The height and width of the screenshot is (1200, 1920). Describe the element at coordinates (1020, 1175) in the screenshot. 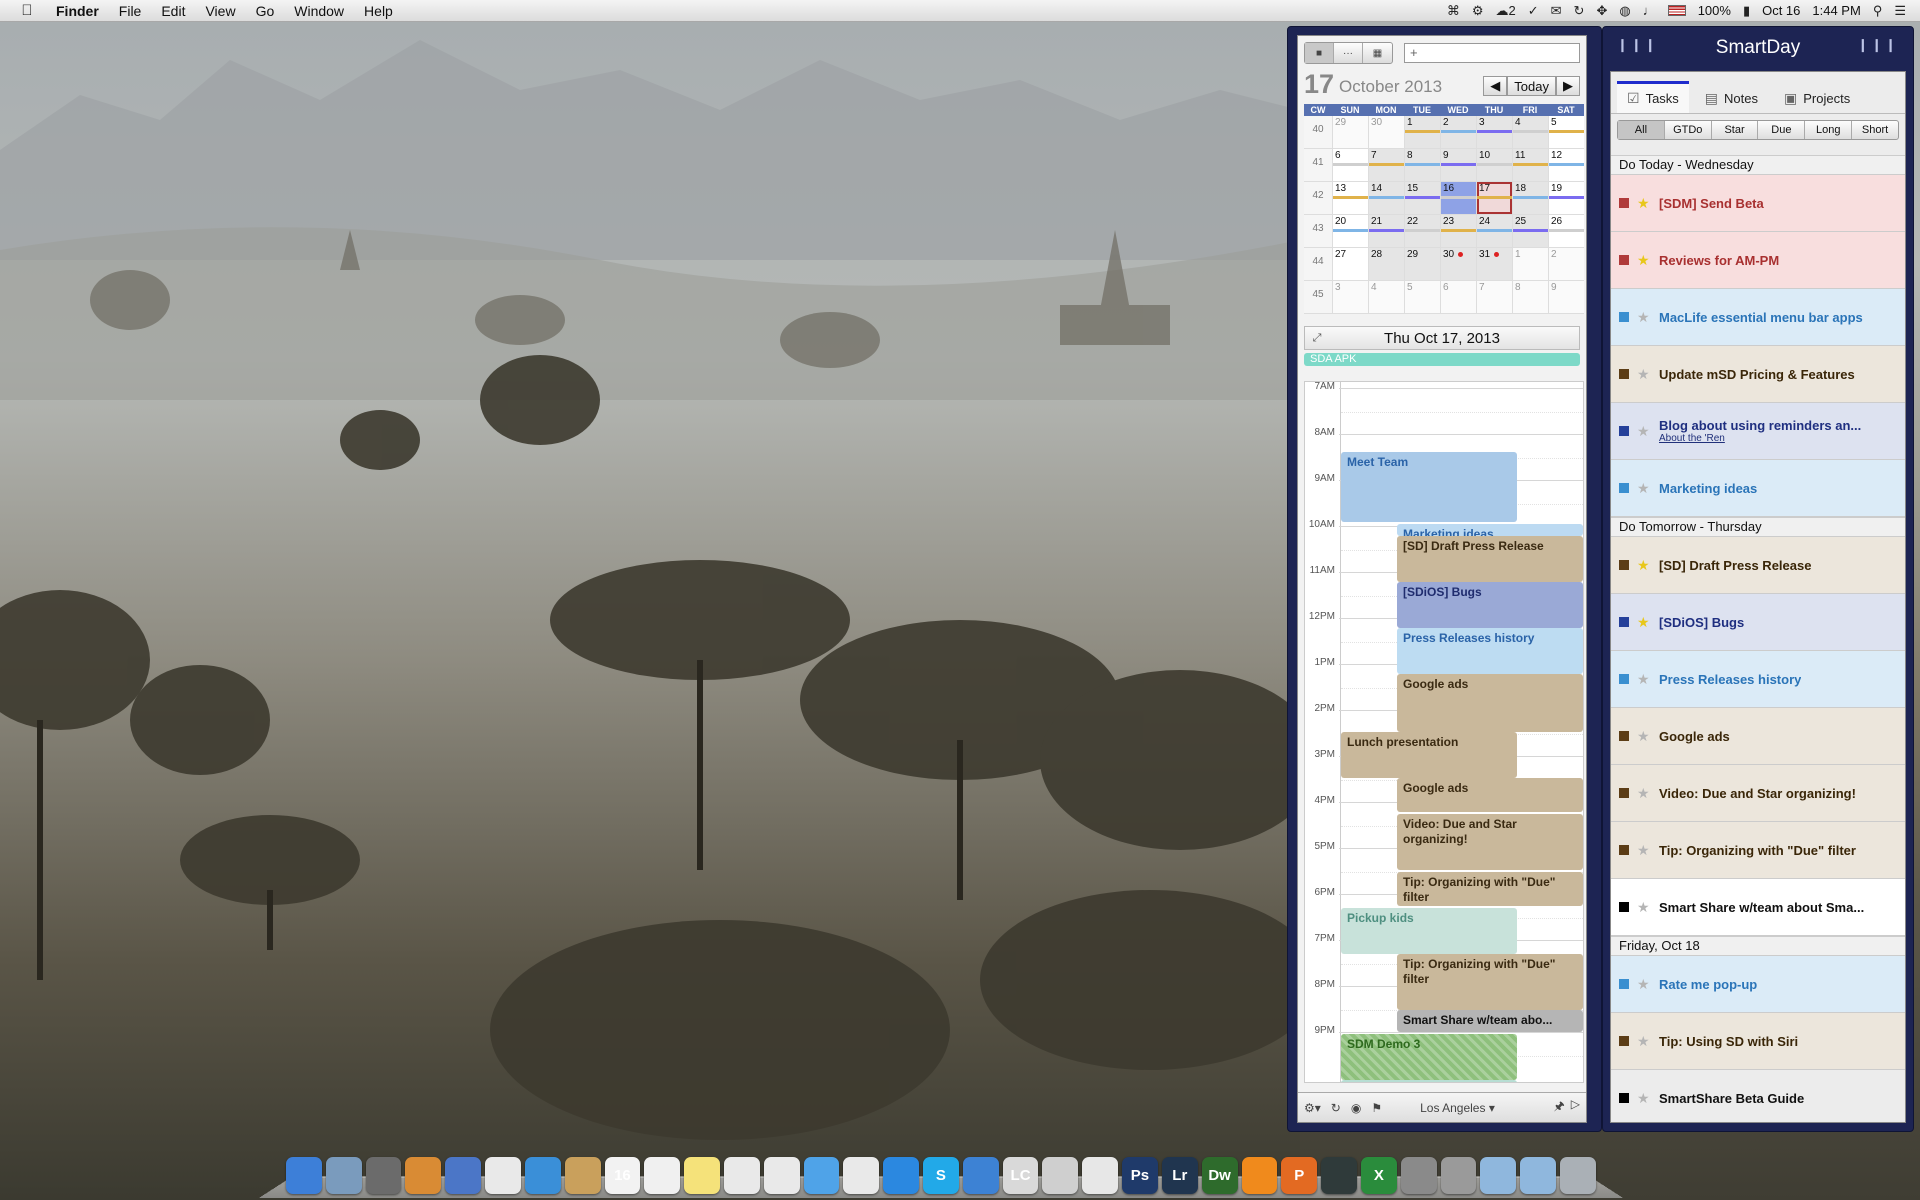

I see `lc-icon: LC` at that location.